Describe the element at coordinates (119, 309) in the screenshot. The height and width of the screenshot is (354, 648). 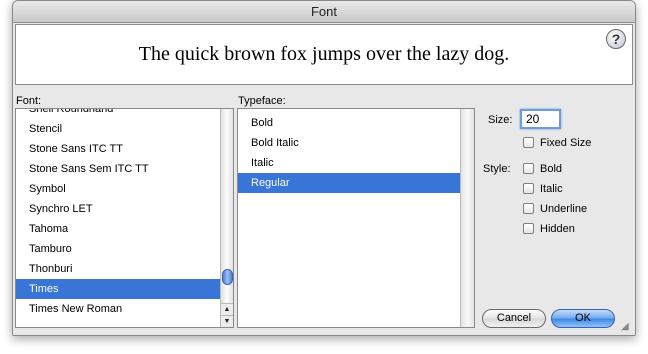
I see `font-item-times-new-roman: Times New Roman` at that location.